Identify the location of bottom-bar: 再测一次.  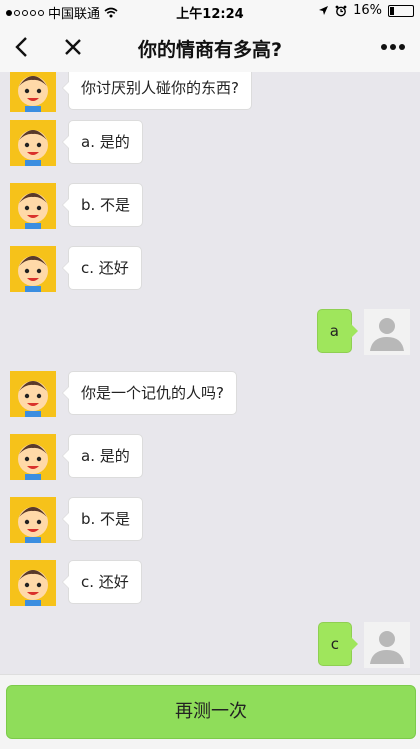
(210, 711).